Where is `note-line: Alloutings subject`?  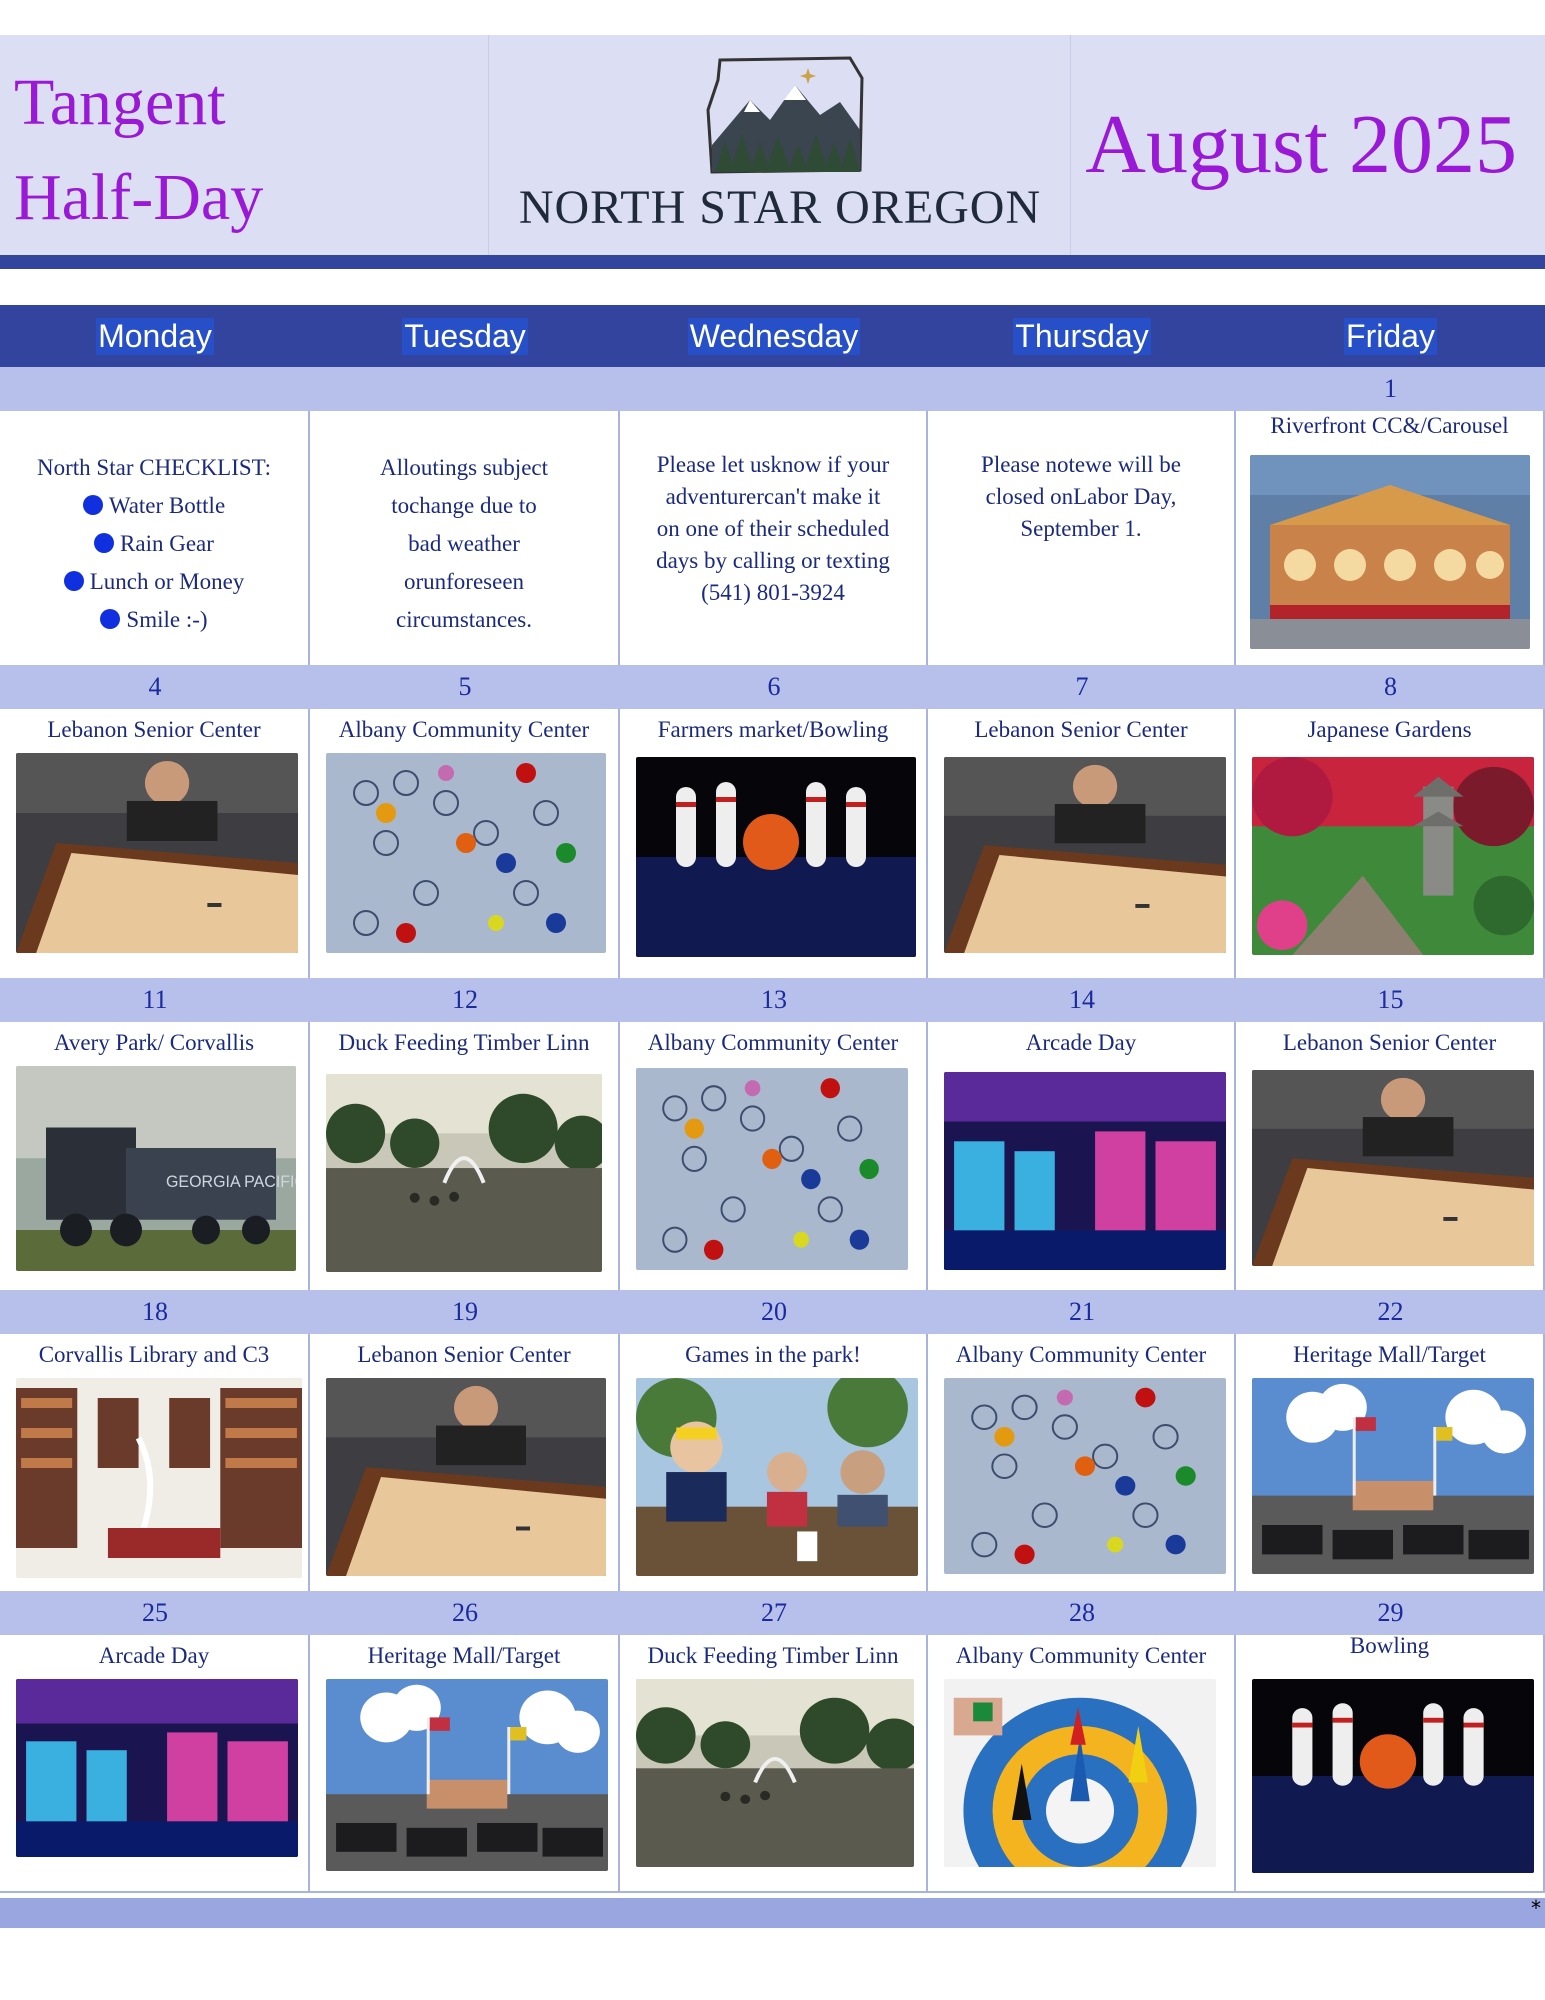
note-line: Alloutings subject is located at coordinates (464, 467).